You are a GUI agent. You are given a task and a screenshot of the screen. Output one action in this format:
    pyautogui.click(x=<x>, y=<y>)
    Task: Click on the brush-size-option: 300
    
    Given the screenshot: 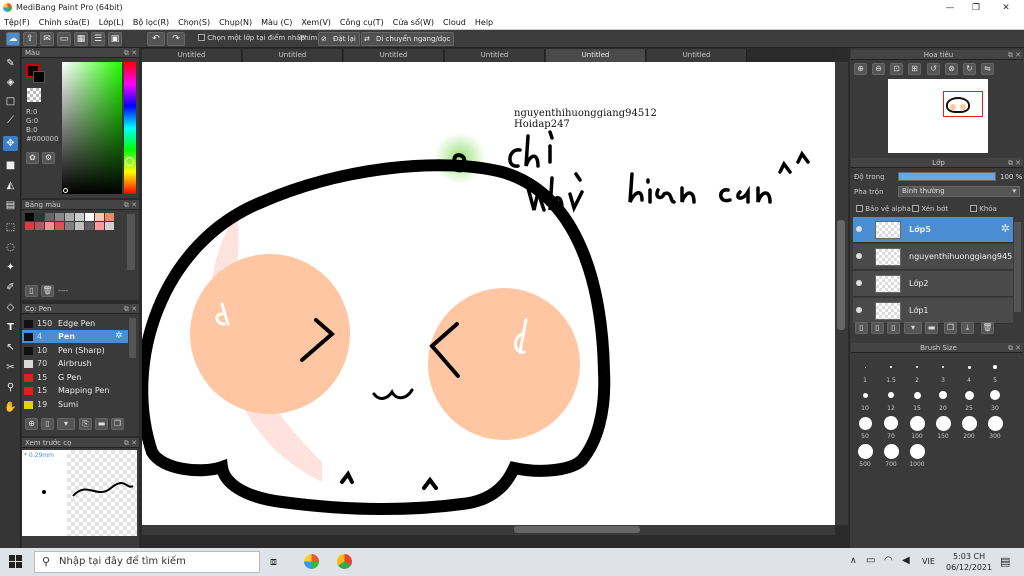 What is the action you would take?
    pyautogui.click(x=995, y=427)
    